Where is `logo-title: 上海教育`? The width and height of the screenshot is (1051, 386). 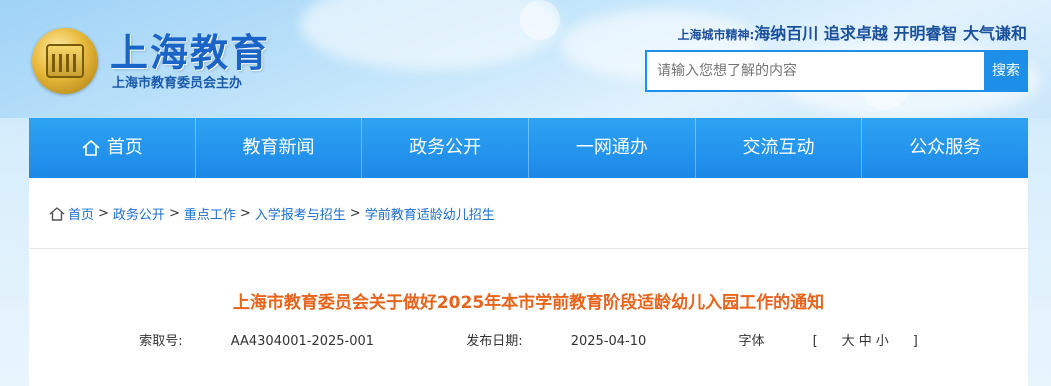
logo-title: 上海教育 is located at coordinates (190, 49).